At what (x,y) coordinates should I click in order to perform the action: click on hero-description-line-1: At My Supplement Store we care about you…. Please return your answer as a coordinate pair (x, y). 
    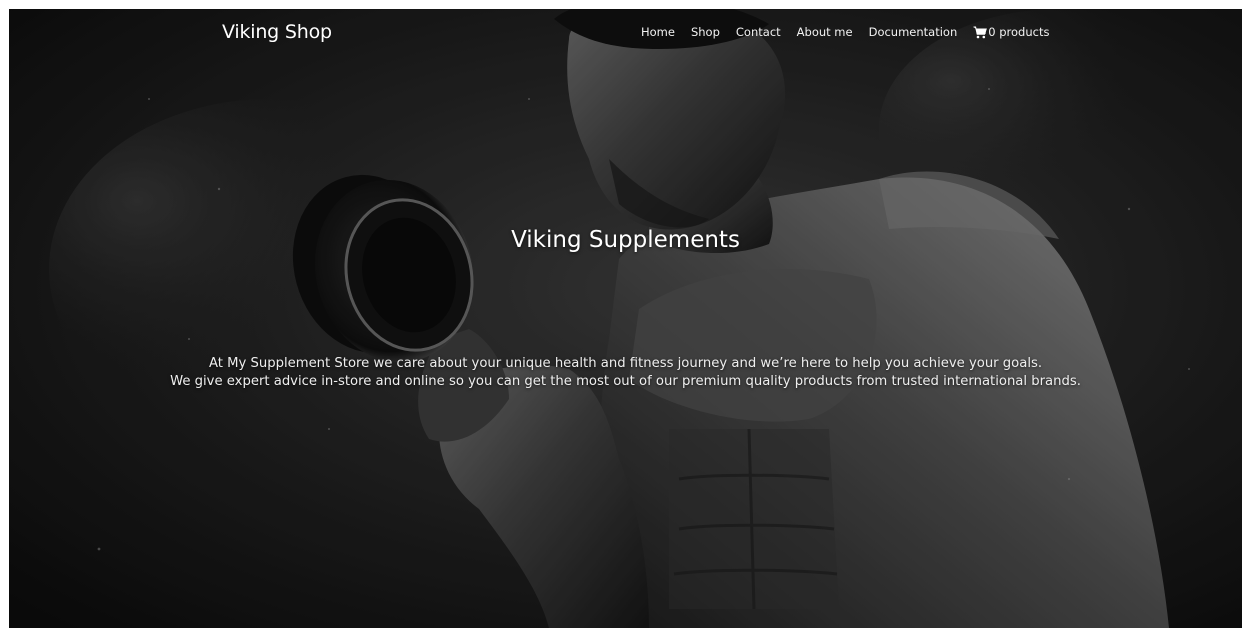
    Looking at the image, I should click on (625, 363).